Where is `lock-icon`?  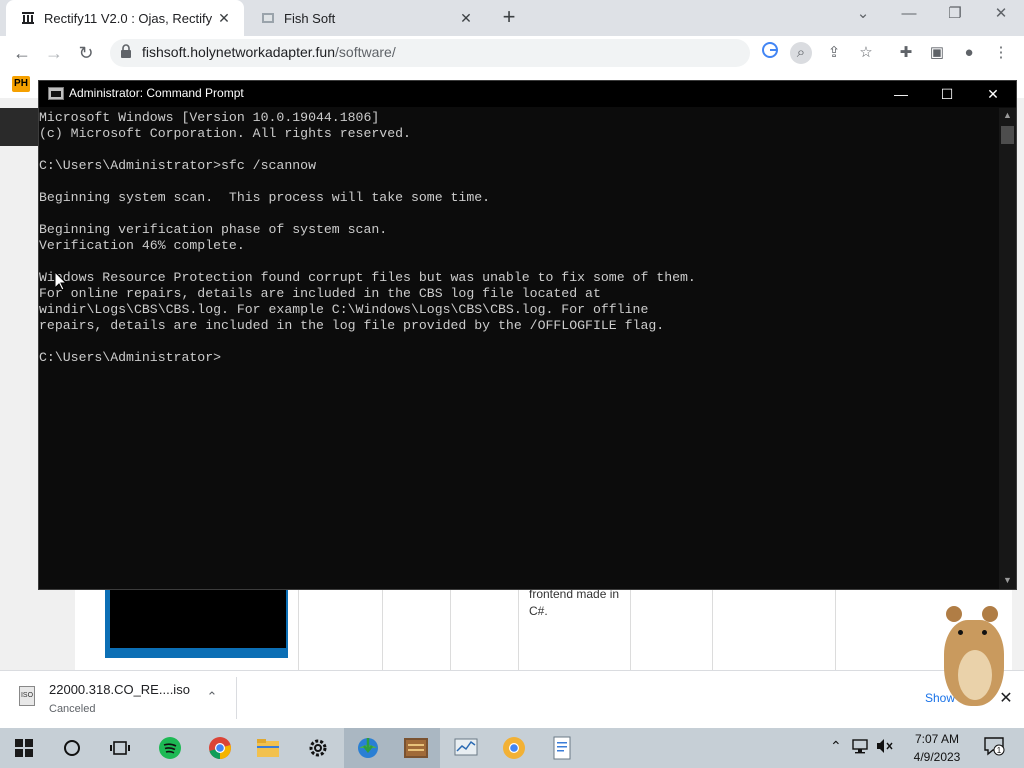 lock-icon is located at coordinates (127, 52).